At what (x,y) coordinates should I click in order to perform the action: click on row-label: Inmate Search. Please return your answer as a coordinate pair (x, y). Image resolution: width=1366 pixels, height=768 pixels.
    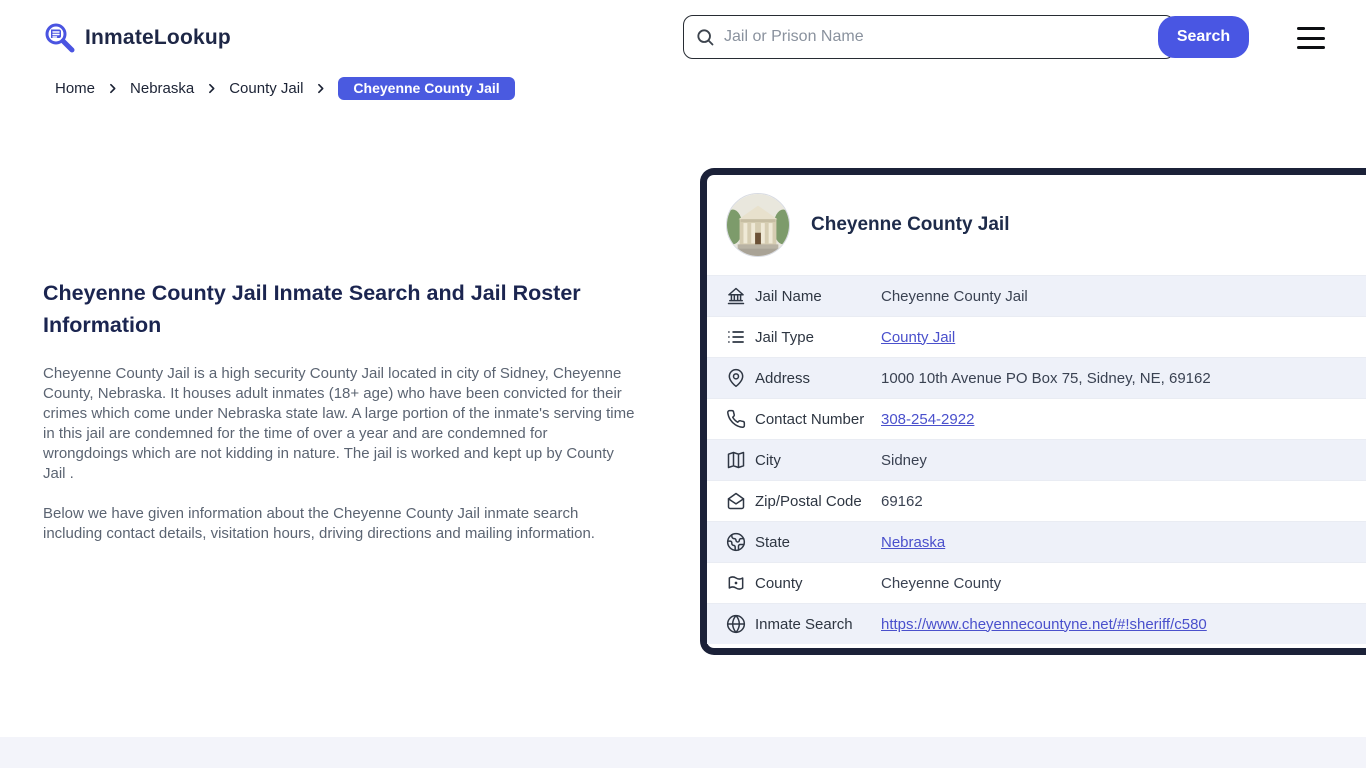
    Looking at the image, I should click on (804, 624).